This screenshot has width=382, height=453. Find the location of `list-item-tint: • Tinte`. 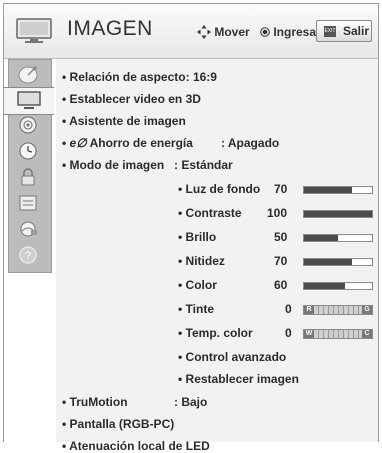

list-item-tint: • Tinte is located at coordinates (196, 309).